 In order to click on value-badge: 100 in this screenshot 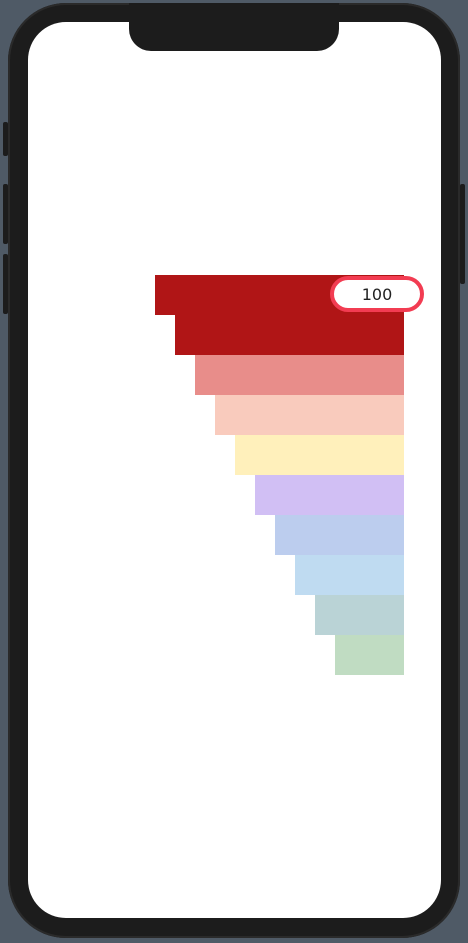, I will do `click(377, 294)`.